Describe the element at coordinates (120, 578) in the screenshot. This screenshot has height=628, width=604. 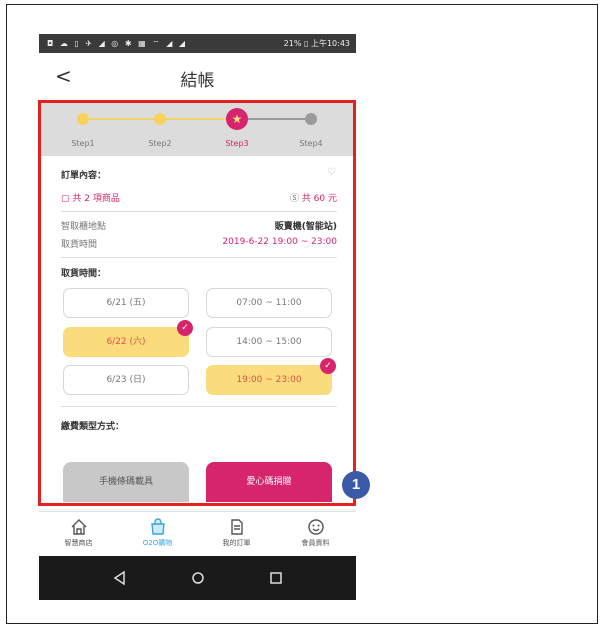
I see `nav-back-icon` at that location.